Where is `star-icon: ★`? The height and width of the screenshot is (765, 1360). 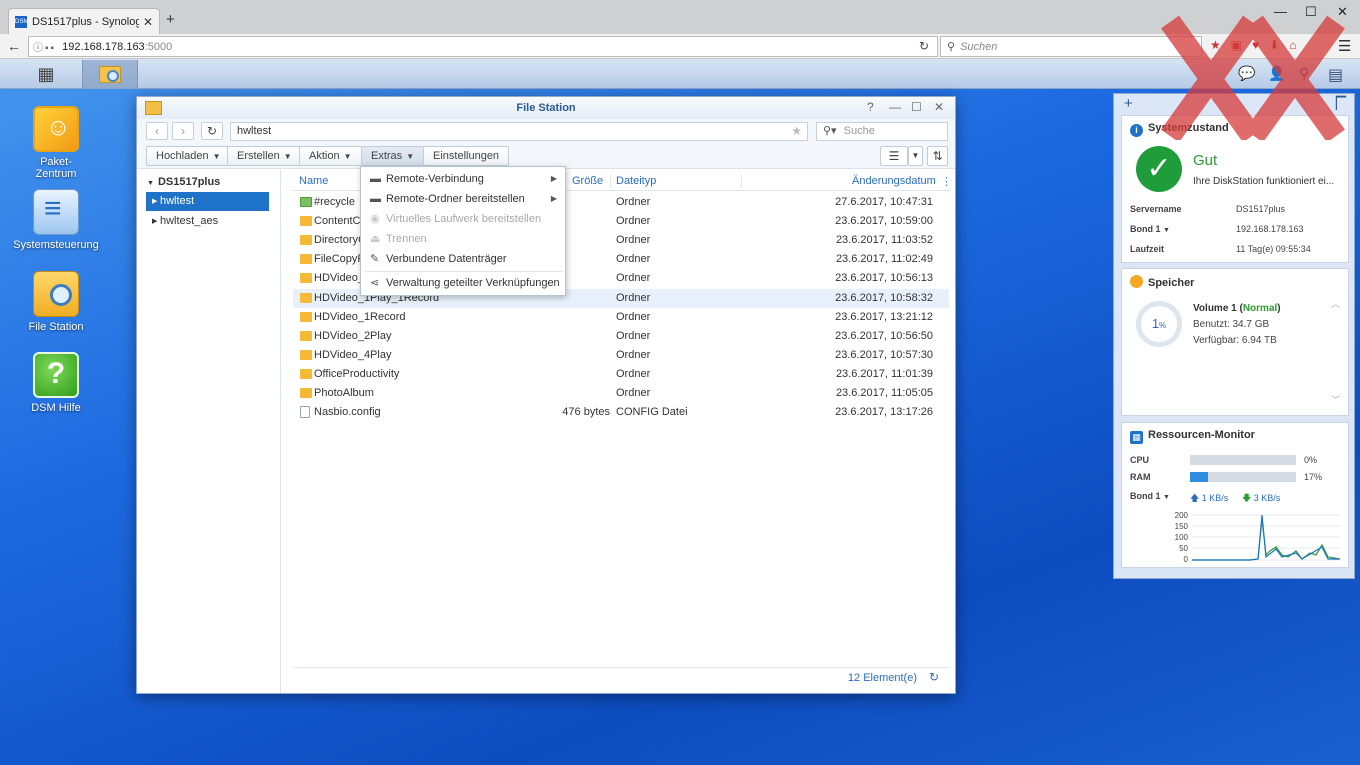 star-icon: ★ is located at coordinates (796, 131).